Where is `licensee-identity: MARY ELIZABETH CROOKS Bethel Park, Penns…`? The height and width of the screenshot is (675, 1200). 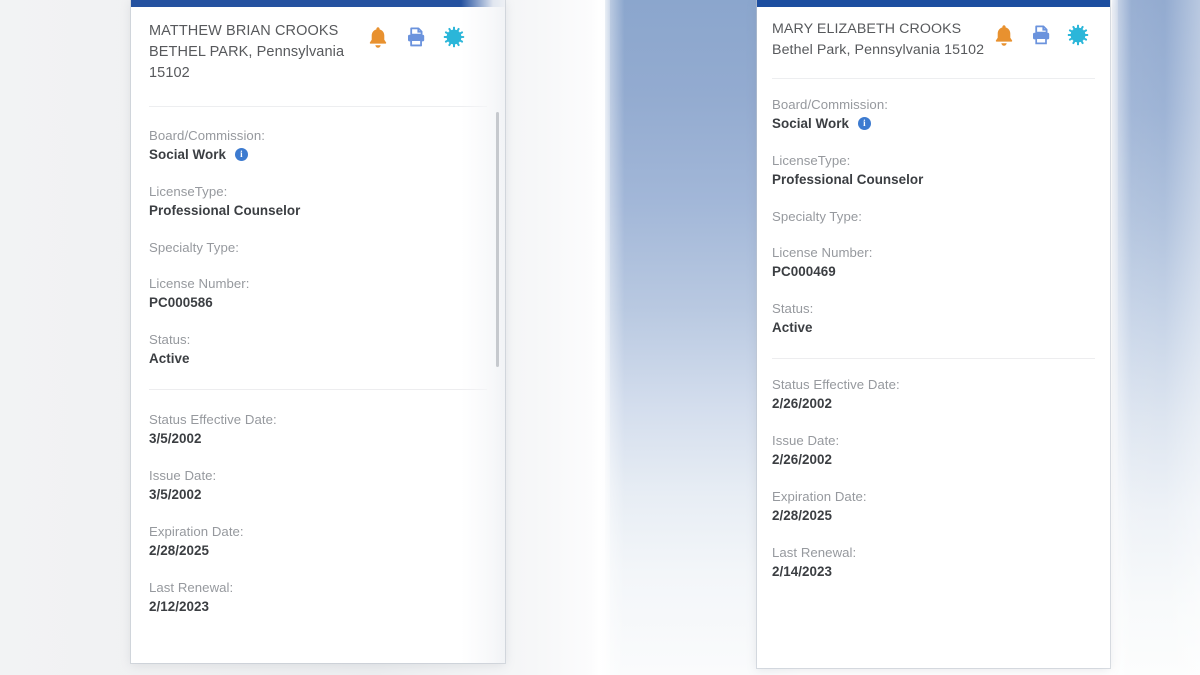 licensee-identity: MARY ELIZABETH CROOKS Bethel Park, Penns… is located at coordinates (878, 40).